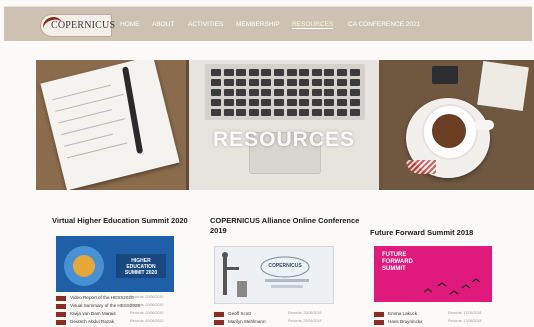  I want to click on conference-thumbnail: COPERNICUS, so click(274, 275).